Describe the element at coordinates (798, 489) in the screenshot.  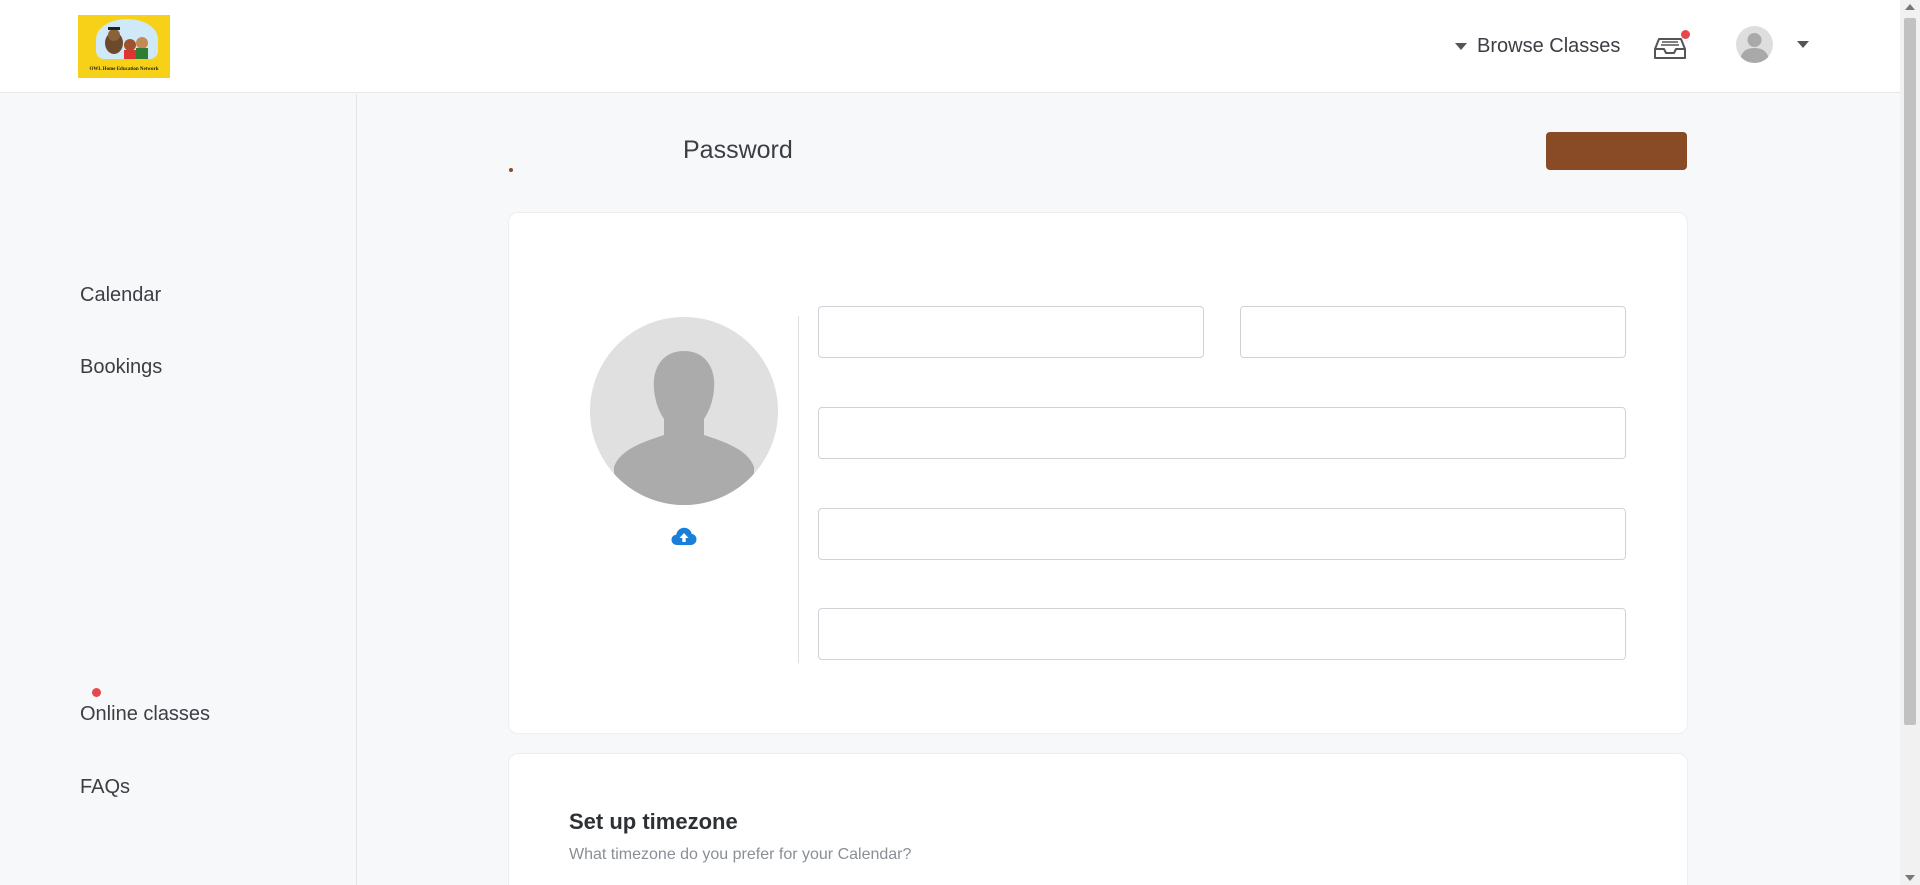
I see `profile-divider` at that location.